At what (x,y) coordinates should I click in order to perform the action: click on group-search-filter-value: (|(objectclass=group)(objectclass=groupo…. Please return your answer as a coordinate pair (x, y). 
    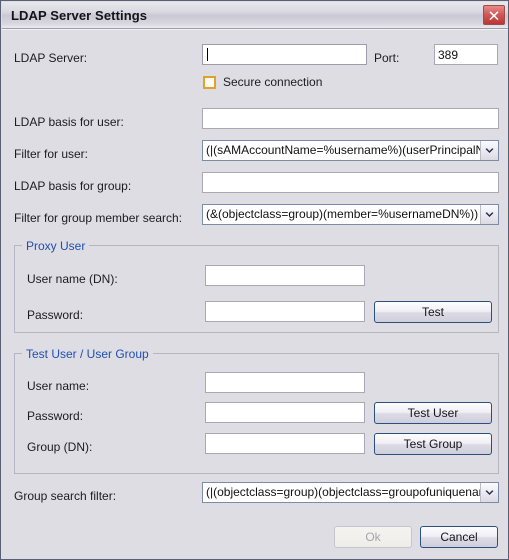
    Looking at the image, I should click on (343, 492).